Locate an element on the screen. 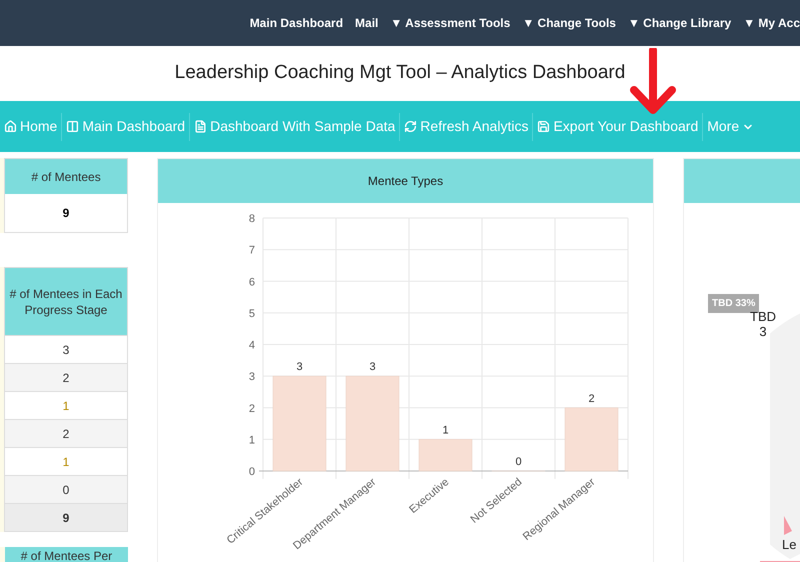  data-label: 0 is located at coordinates (518, 462).